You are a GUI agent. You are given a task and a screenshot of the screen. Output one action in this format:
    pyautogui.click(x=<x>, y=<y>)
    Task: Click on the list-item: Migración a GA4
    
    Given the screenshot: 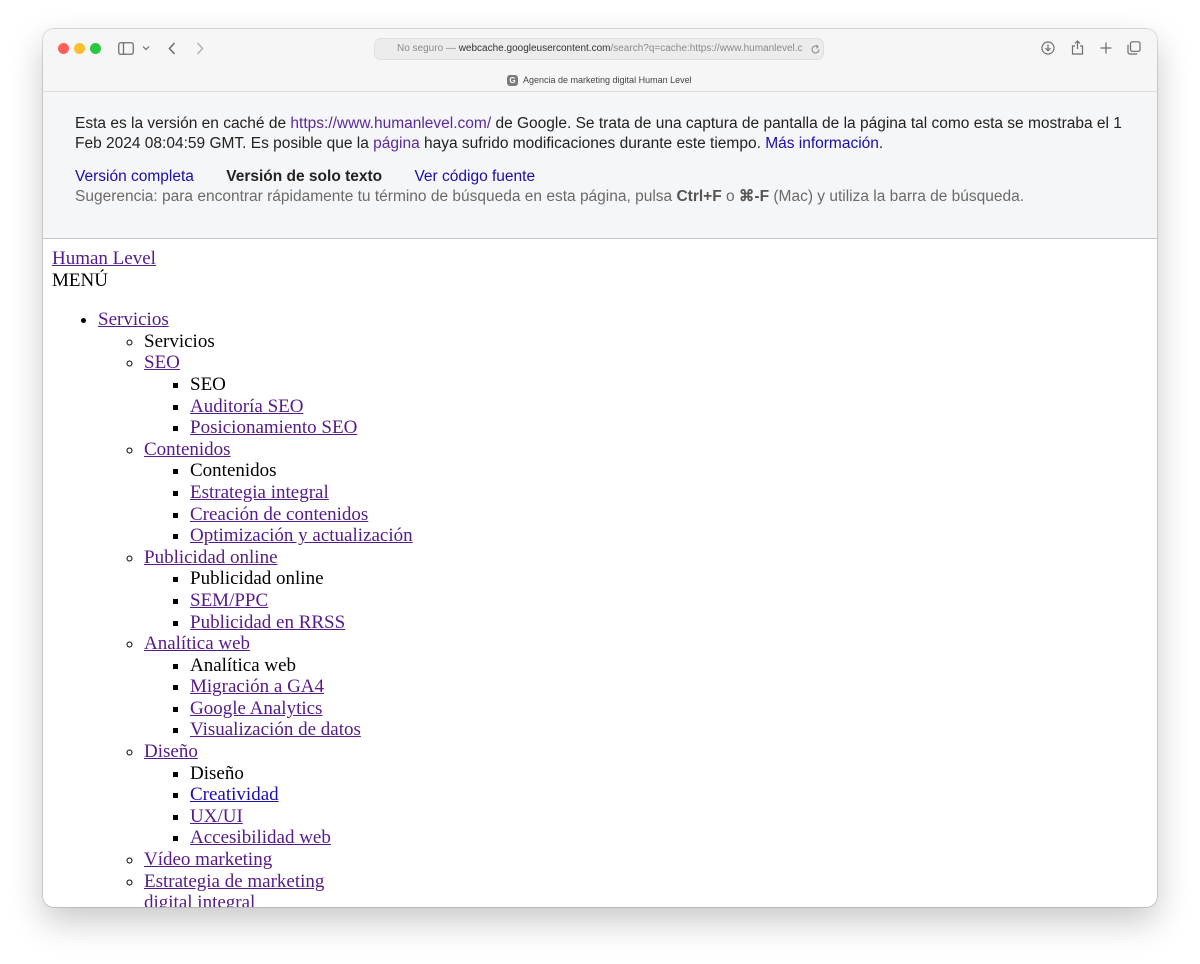 What is the action you would take?
    pyautogui.click(x=673, y=687)
    